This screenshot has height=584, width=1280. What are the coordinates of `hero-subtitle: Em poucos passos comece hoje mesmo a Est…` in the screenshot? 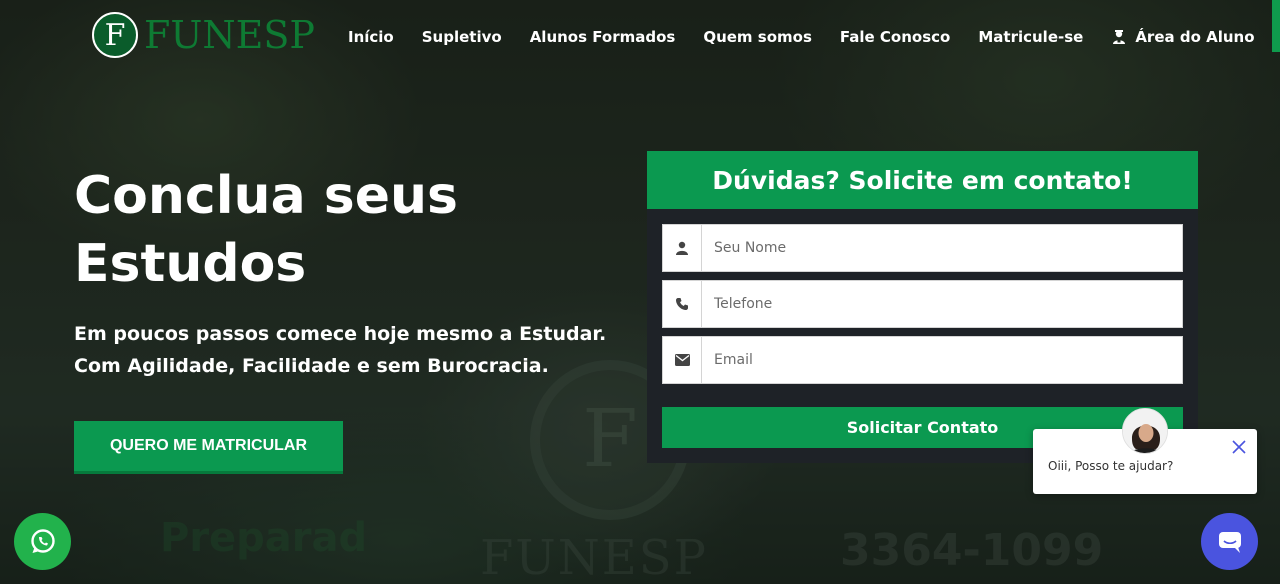 It's located at (354, 350).